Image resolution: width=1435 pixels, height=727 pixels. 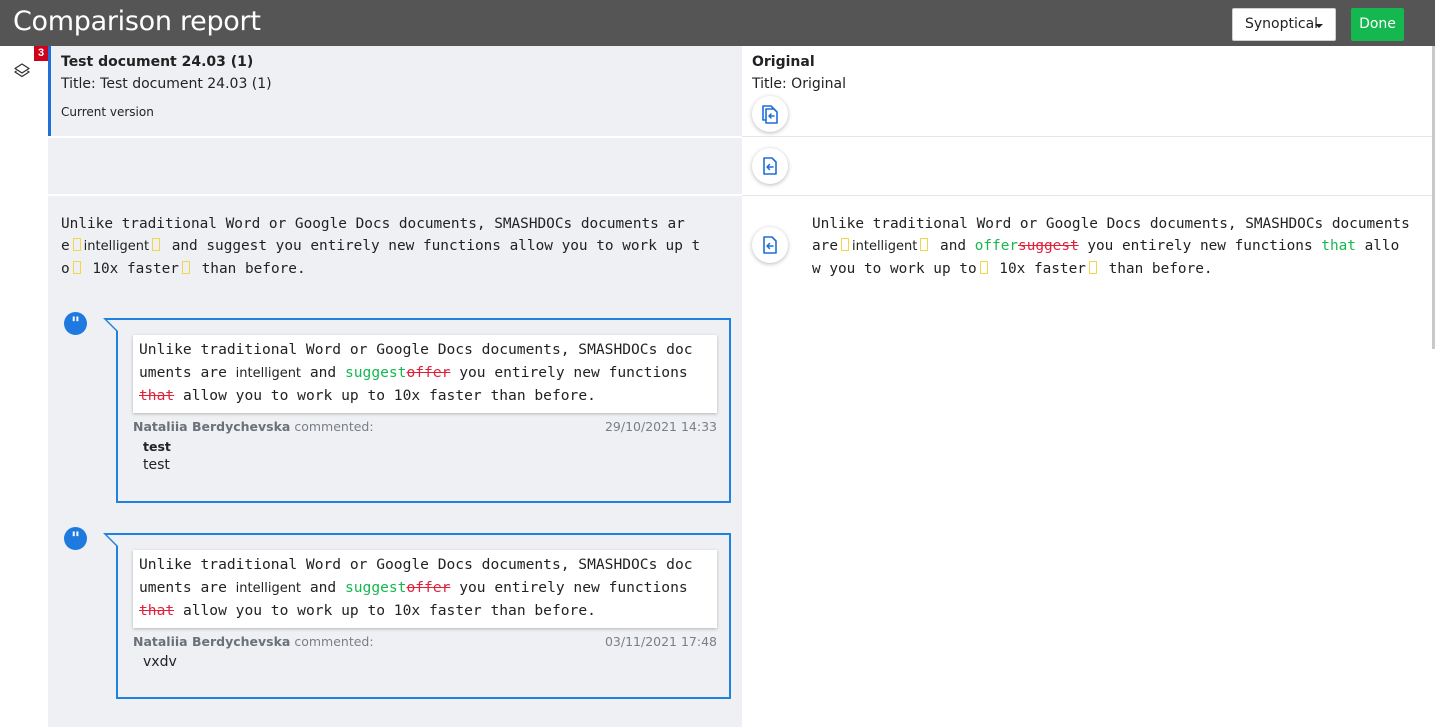 What do you see at coordinates (799, 84) in the screenshot?
I see `original-doc-title: Title: Original` at bounding box center [799, 84].